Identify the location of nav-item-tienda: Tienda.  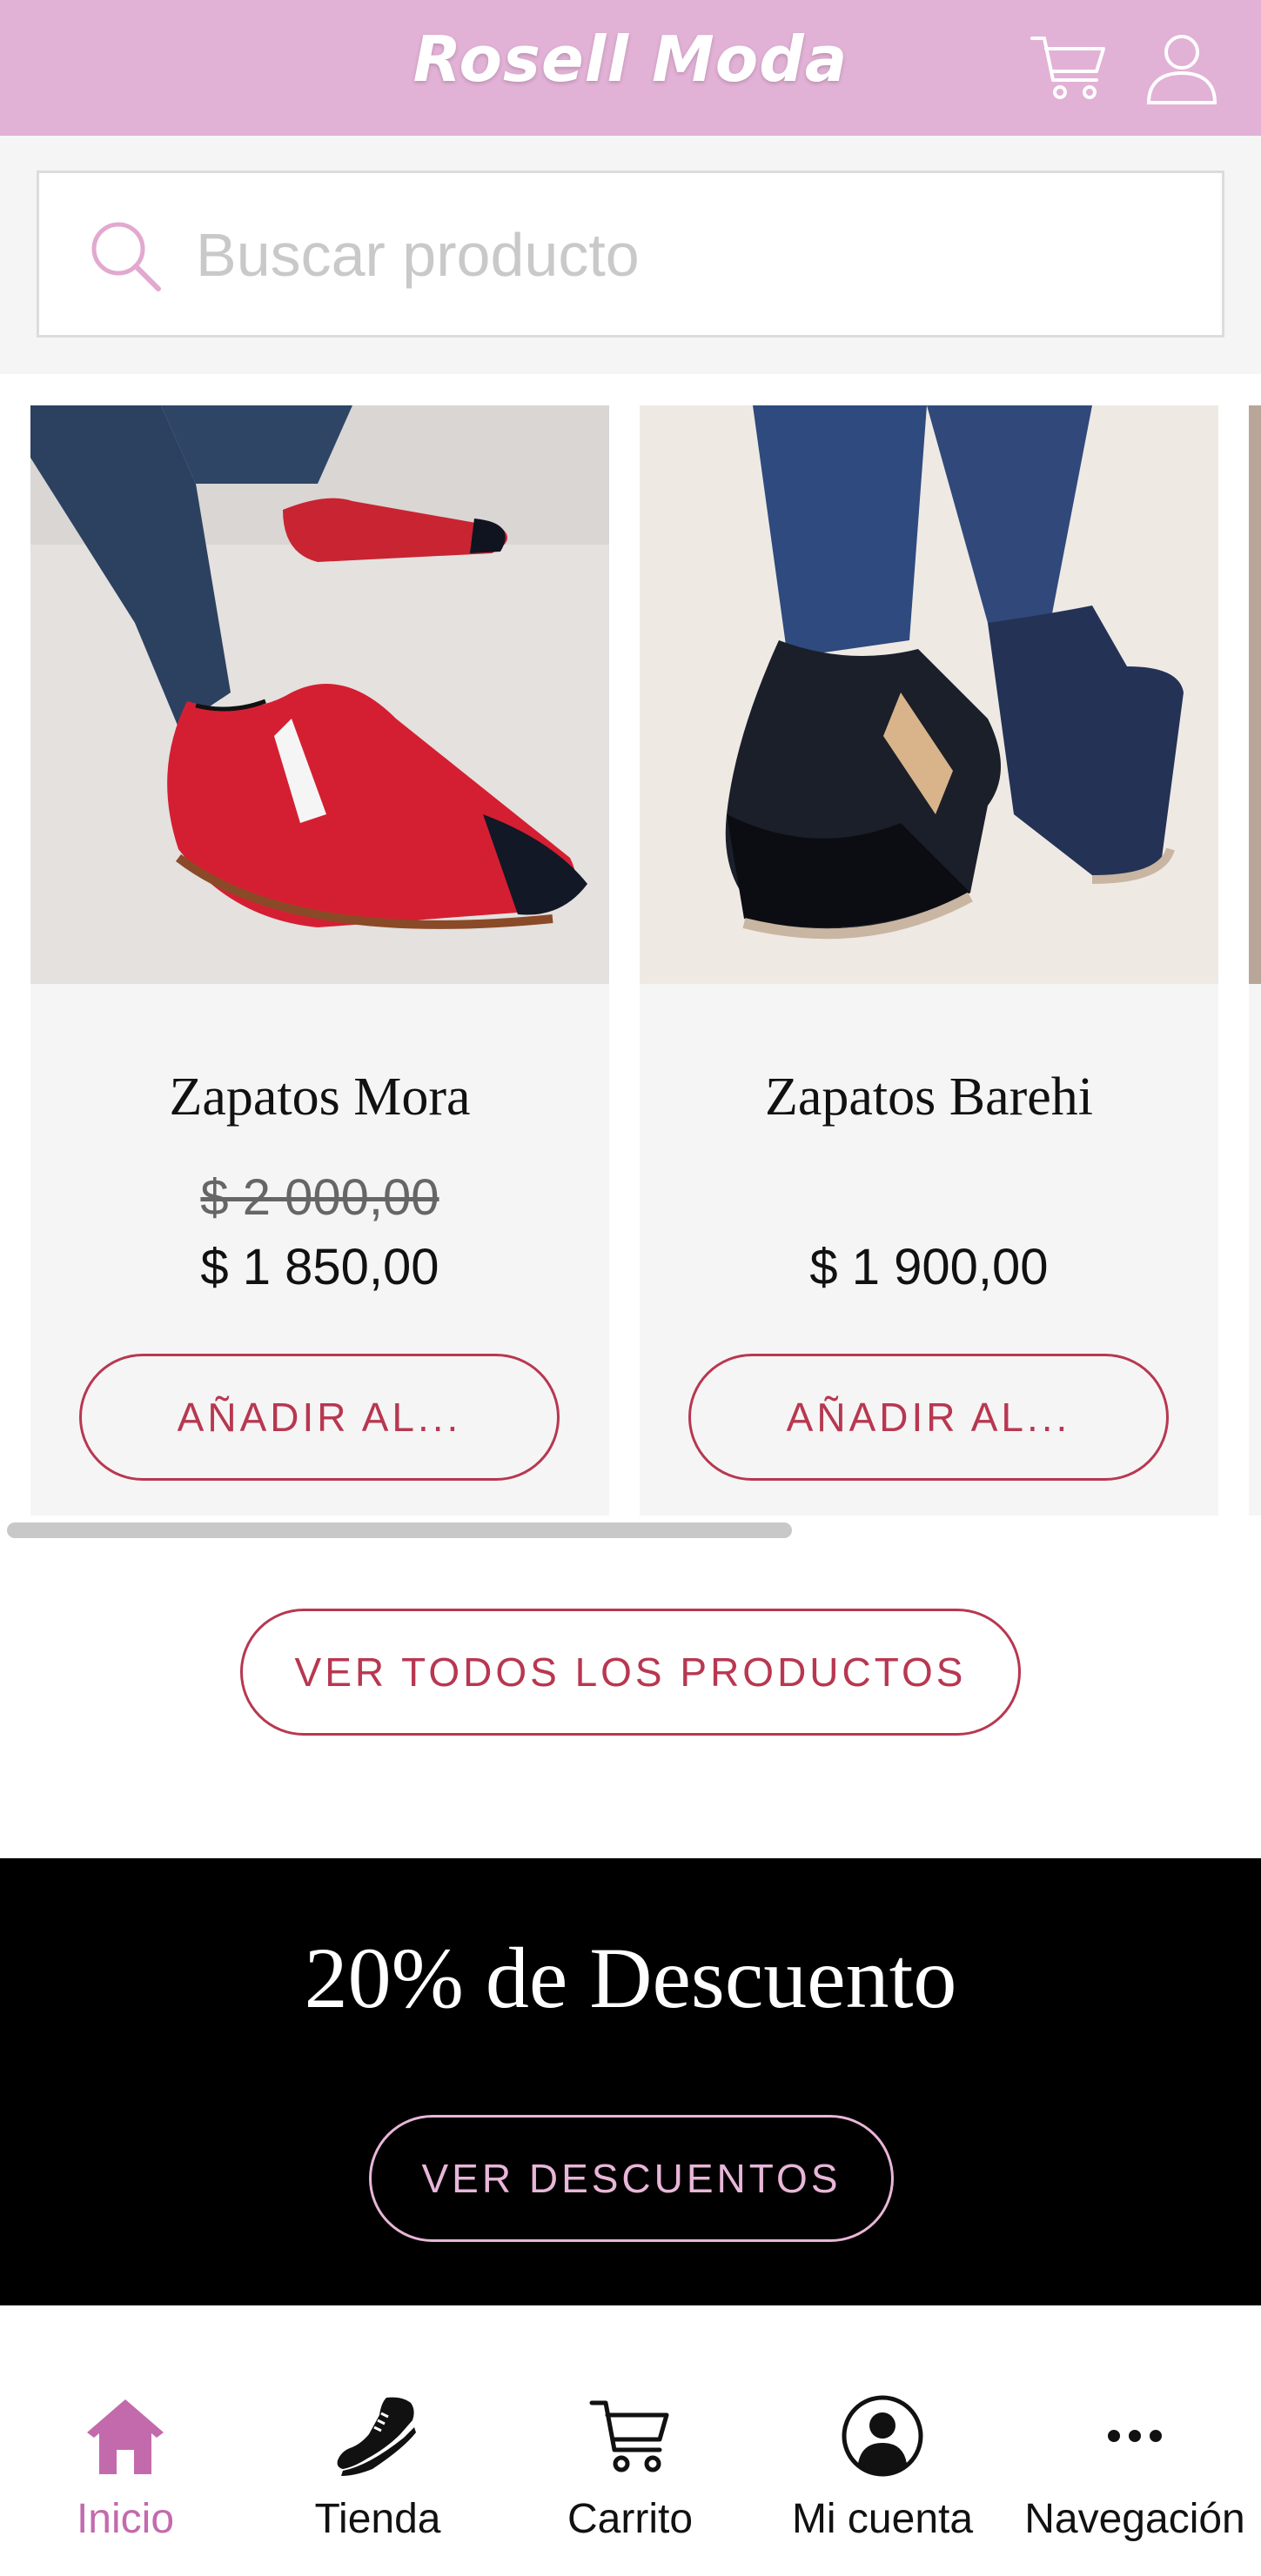
(378, 2479).